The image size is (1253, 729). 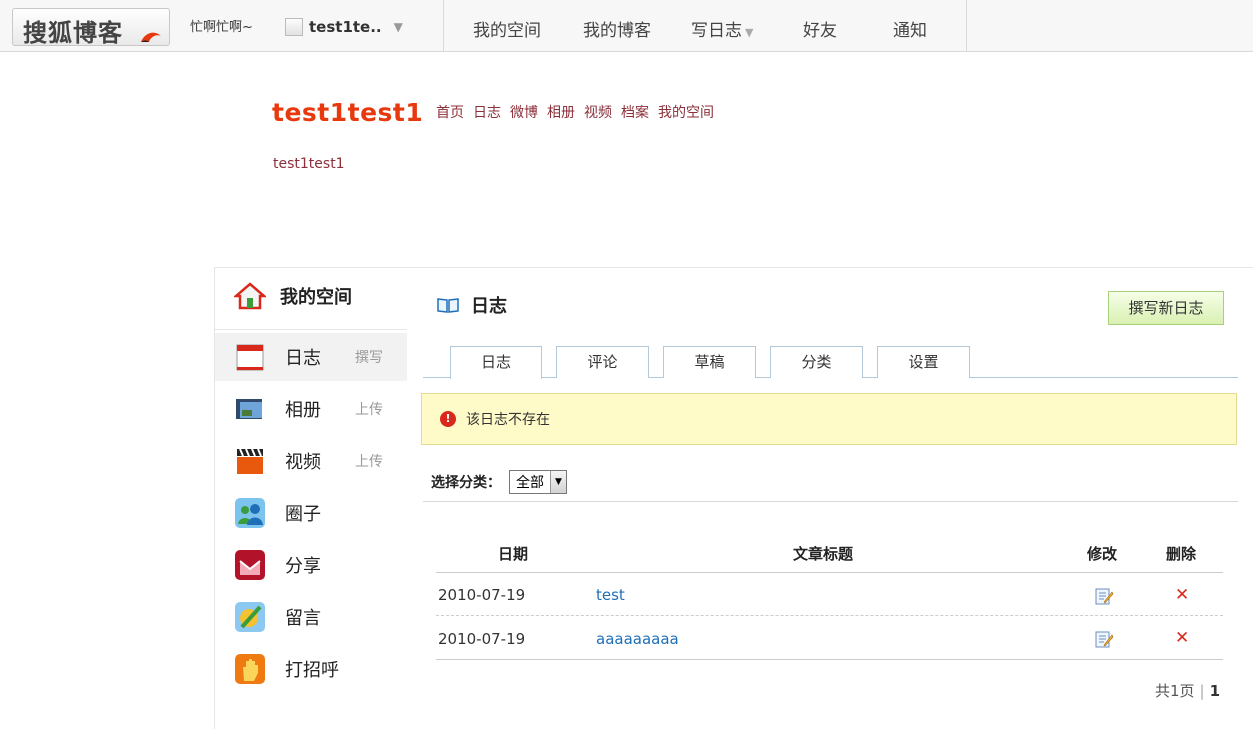 What do you see at coordinates (829, 419) in the screenshot?
I see `error-alert: ! 该日志不存在` at bounding box center [829, 419].